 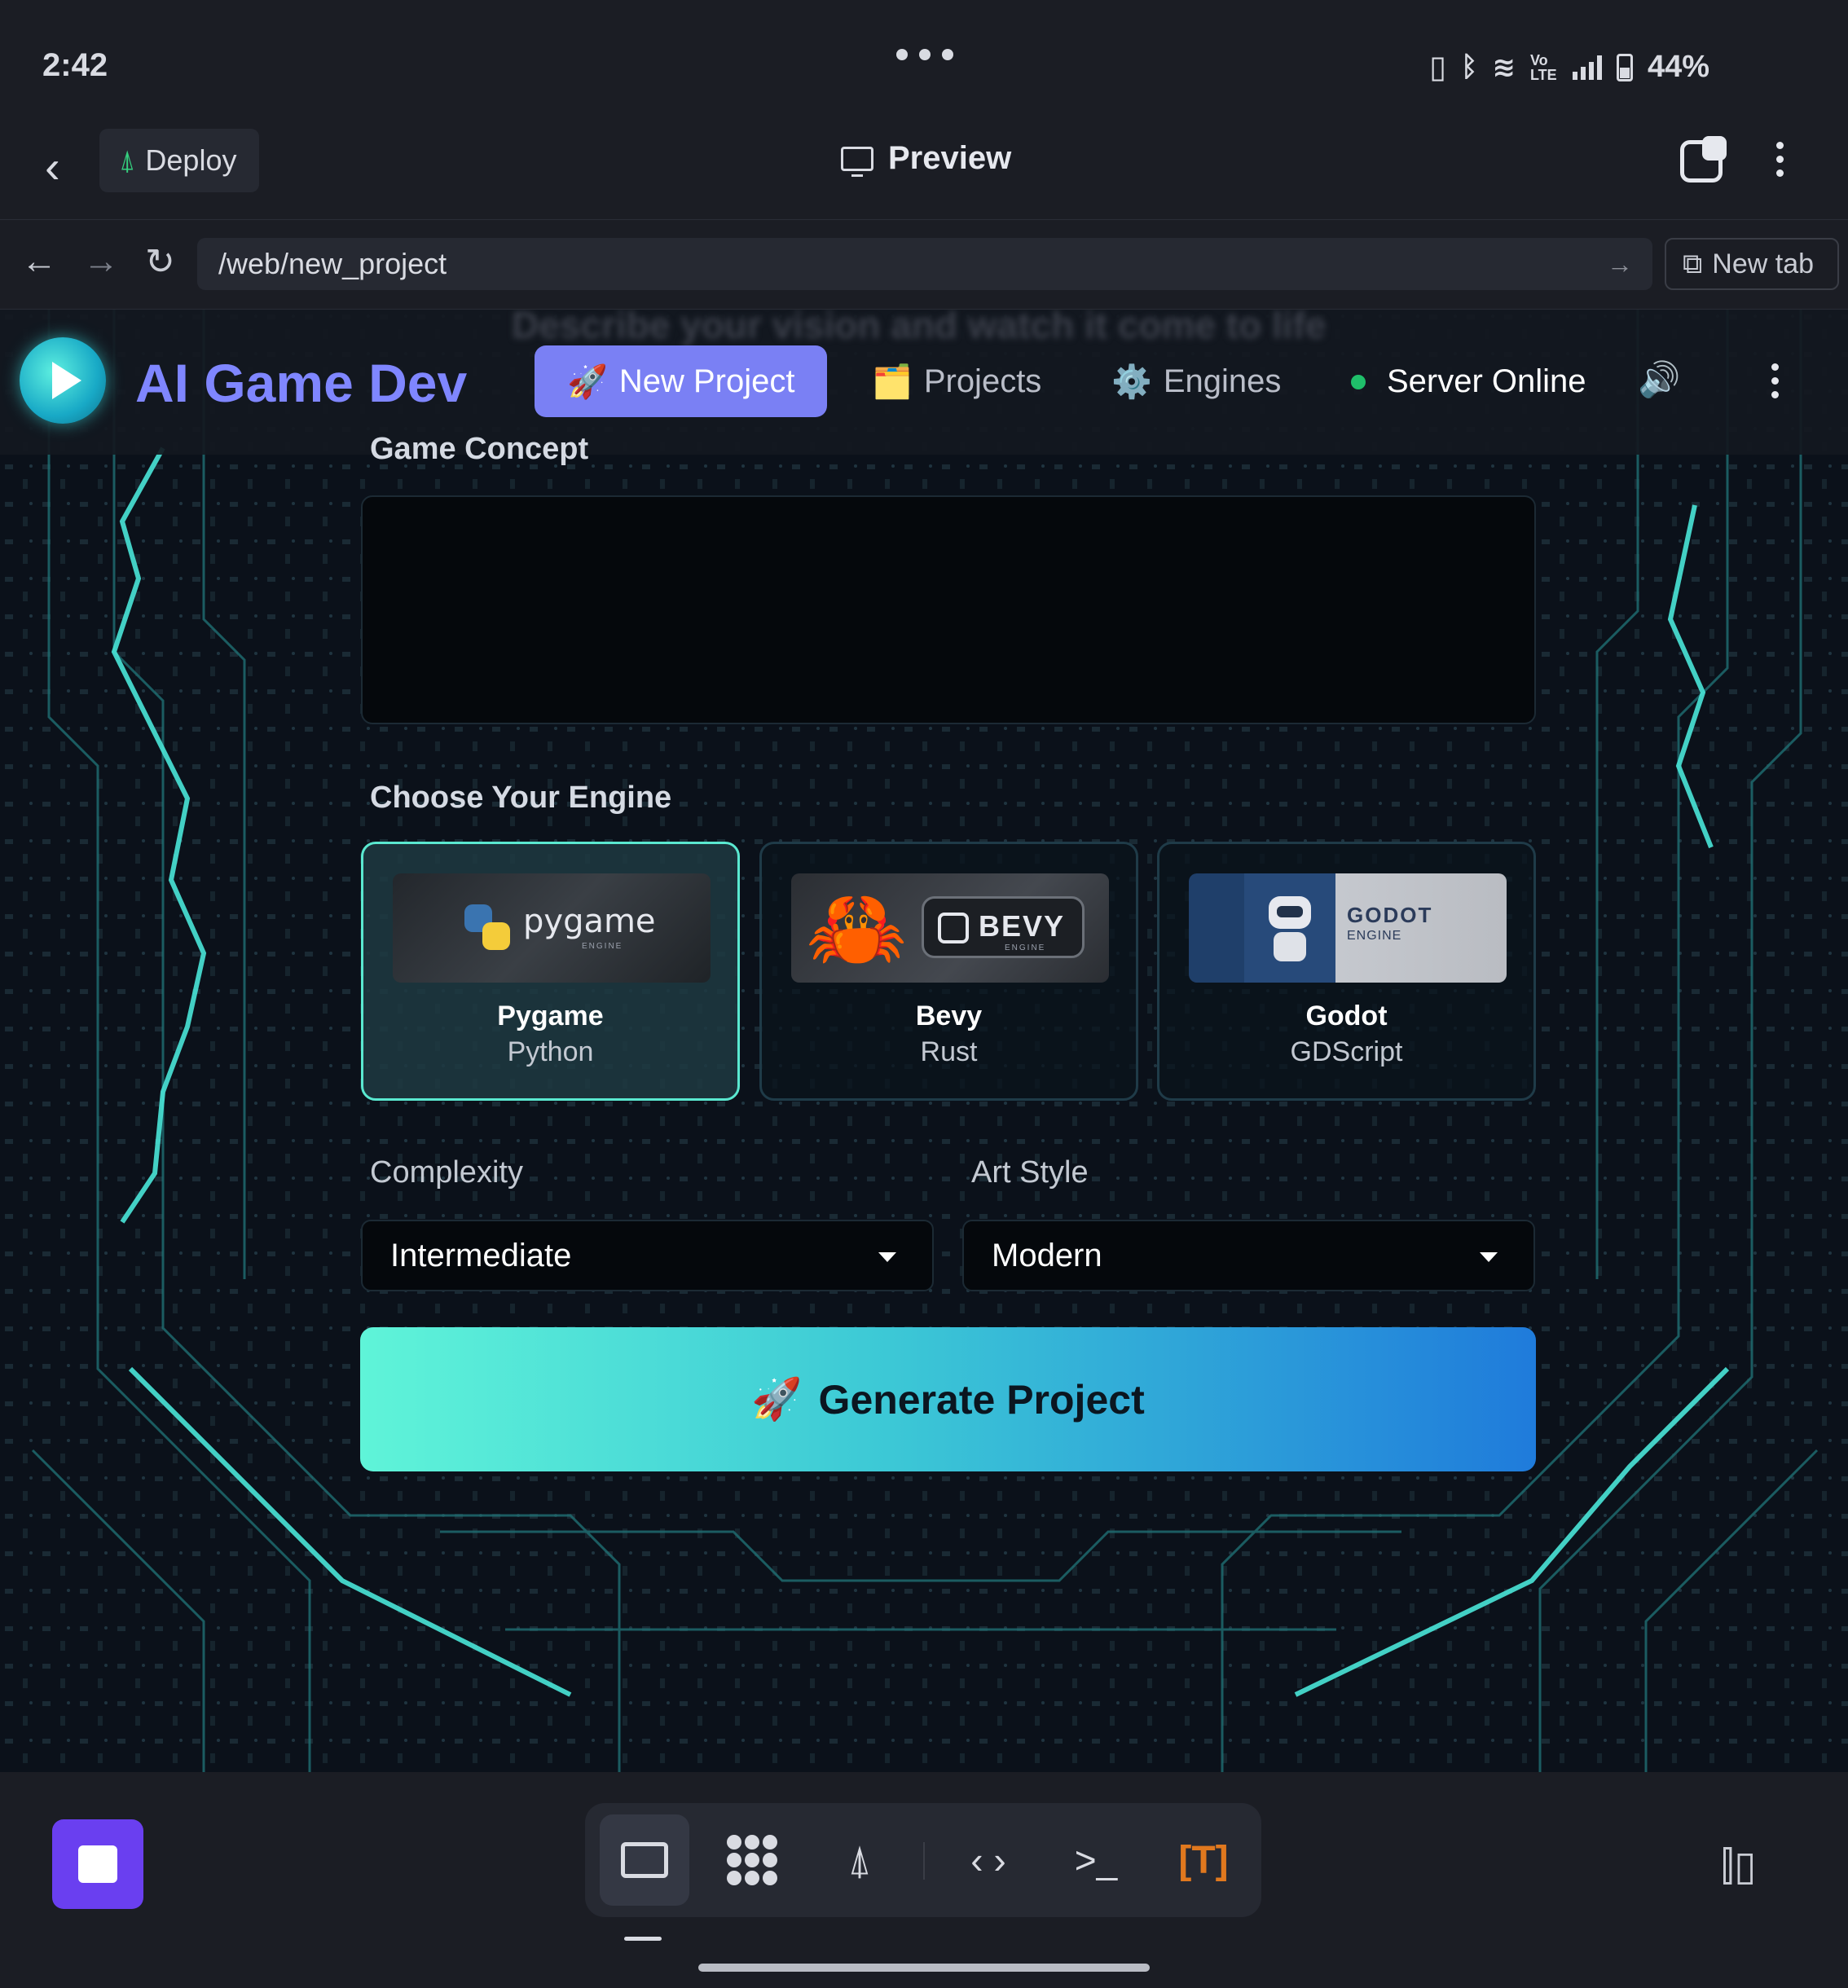 I want to click on server-status-label: Server Online, so click(x=1486, y=381).